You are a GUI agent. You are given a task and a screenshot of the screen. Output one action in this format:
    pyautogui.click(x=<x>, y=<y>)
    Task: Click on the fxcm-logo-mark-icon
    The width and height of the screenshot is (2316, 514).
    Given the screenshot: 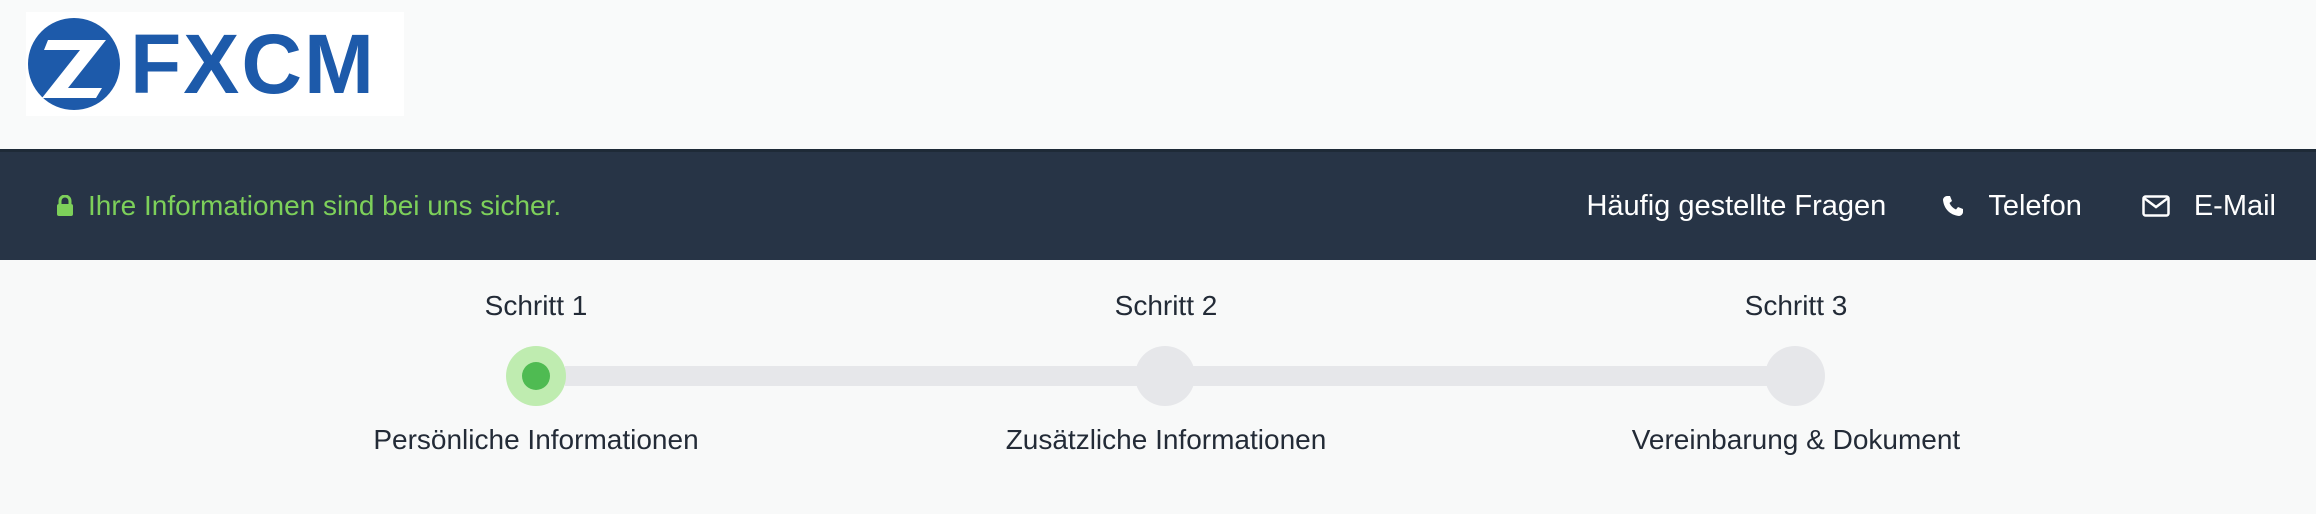 What is the action you would take?
    pyautogui.click(x=74, y=64)
    